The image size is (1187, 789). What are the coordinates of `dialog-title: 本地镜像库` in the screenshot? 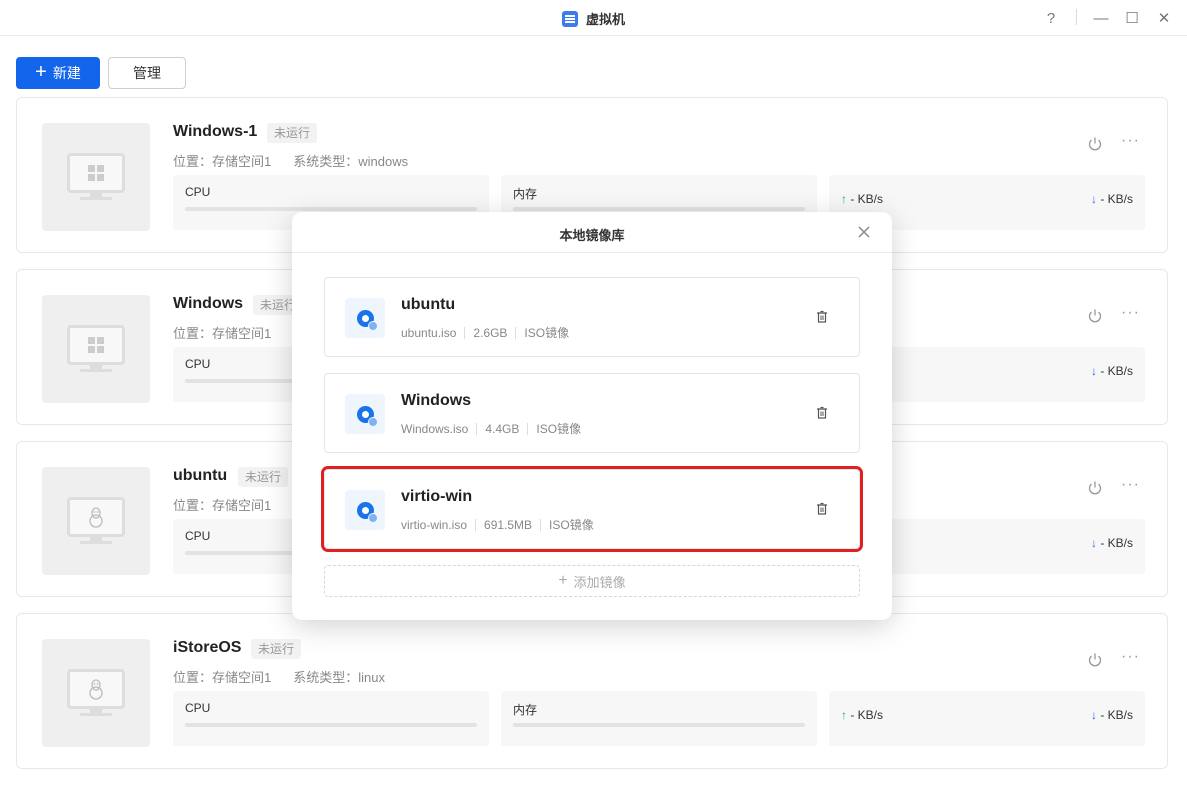 It's located at (592, 235).